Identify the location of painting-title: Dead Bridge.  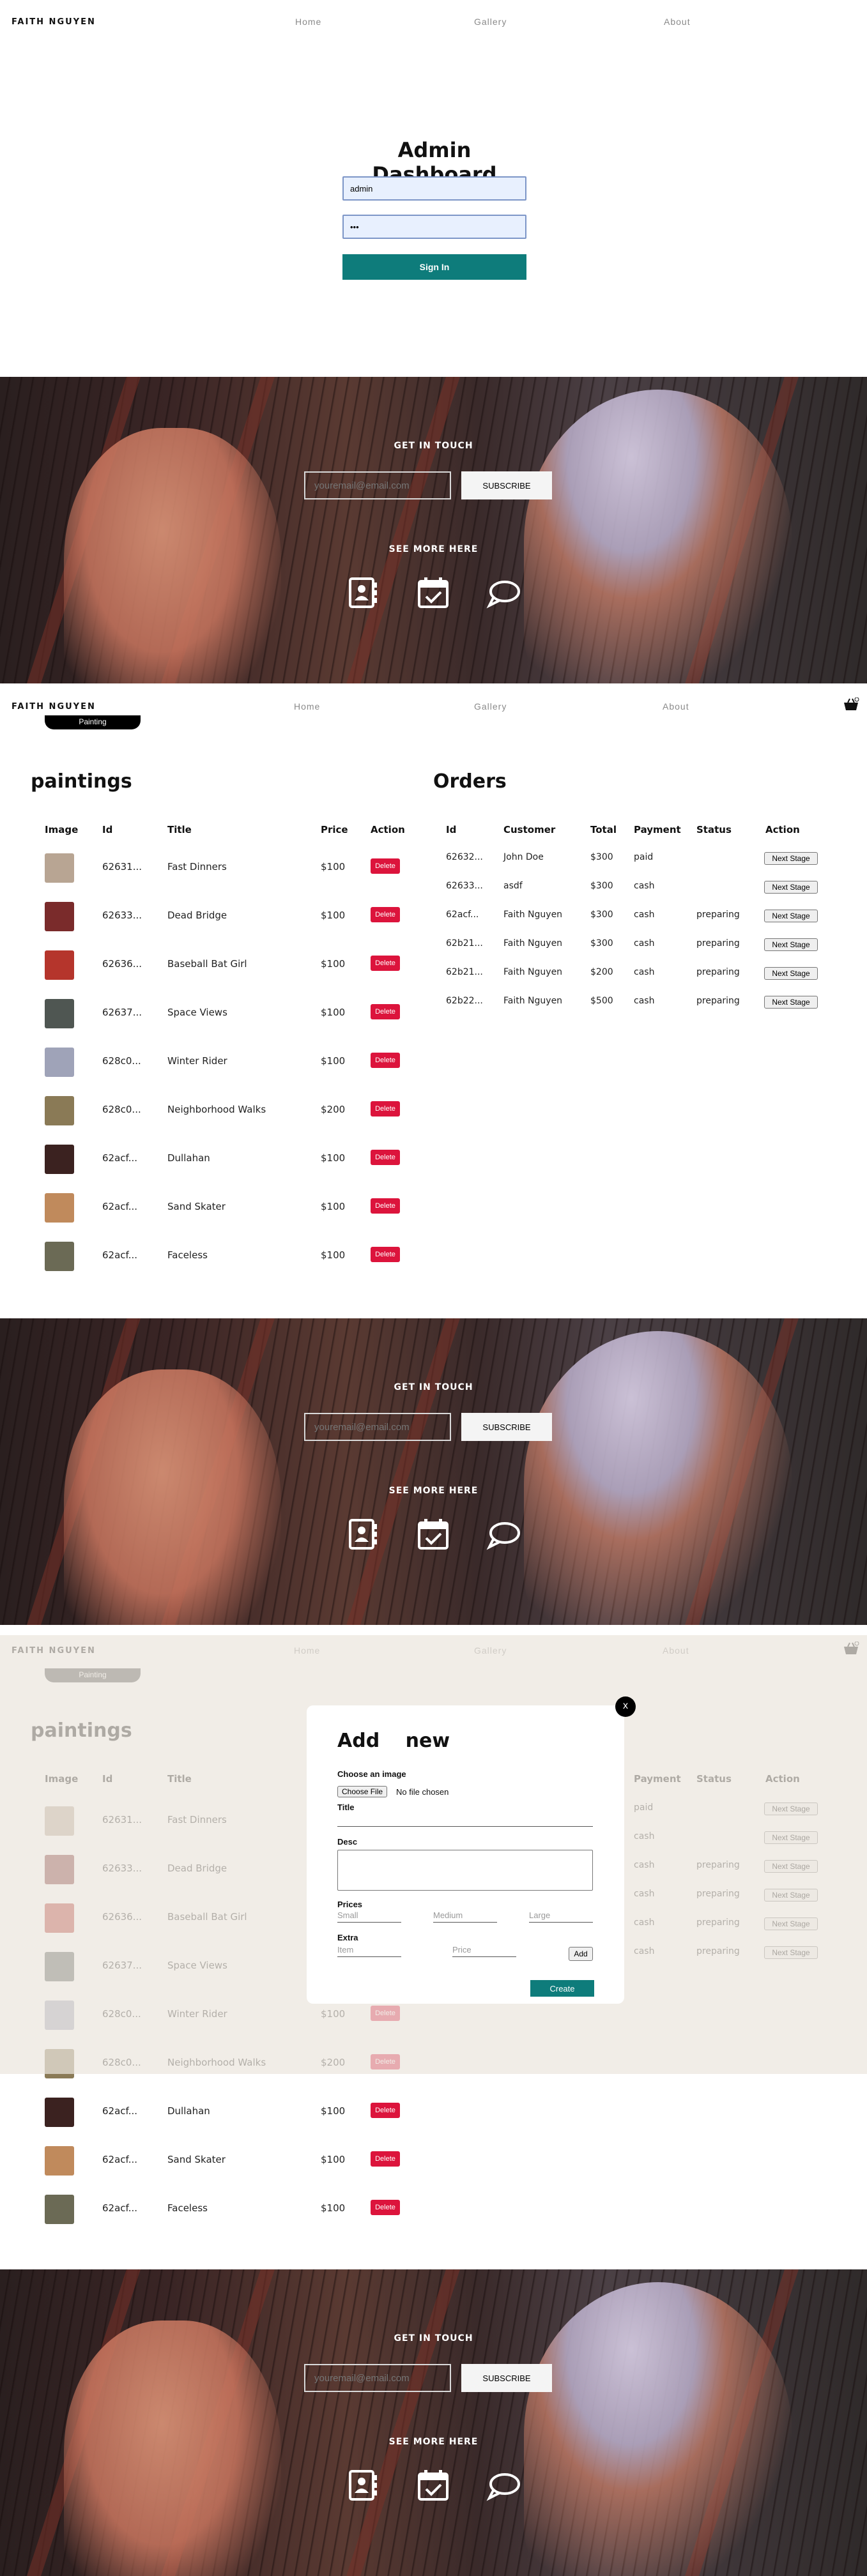
(197, 916).